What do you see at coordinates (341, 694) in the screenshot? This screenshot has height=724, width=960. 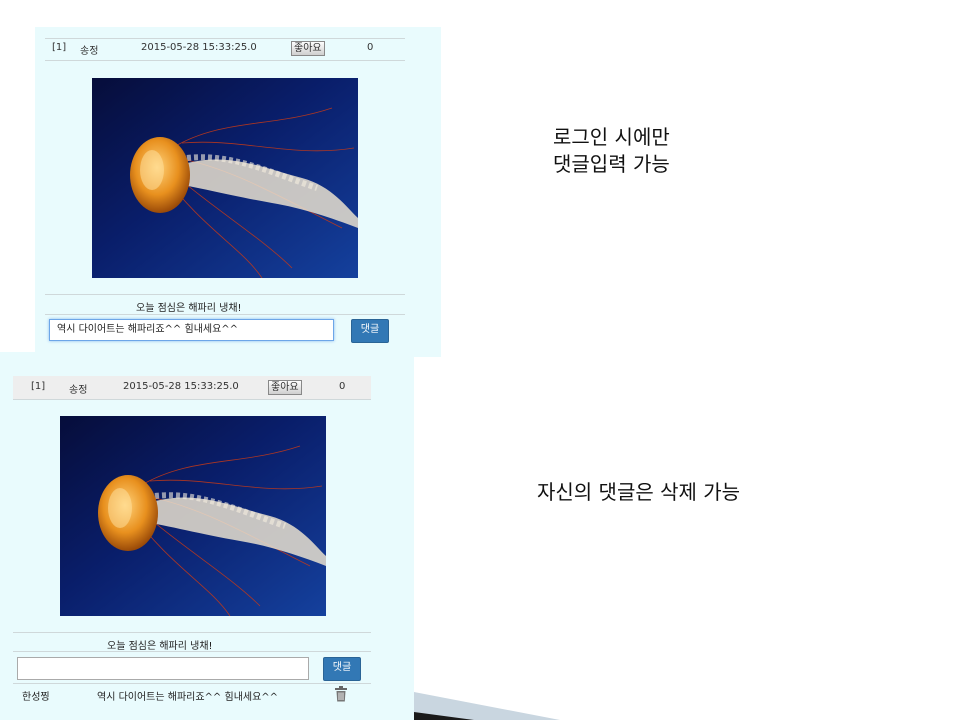 I see `trash-icon` at bounding box center [341, 694].